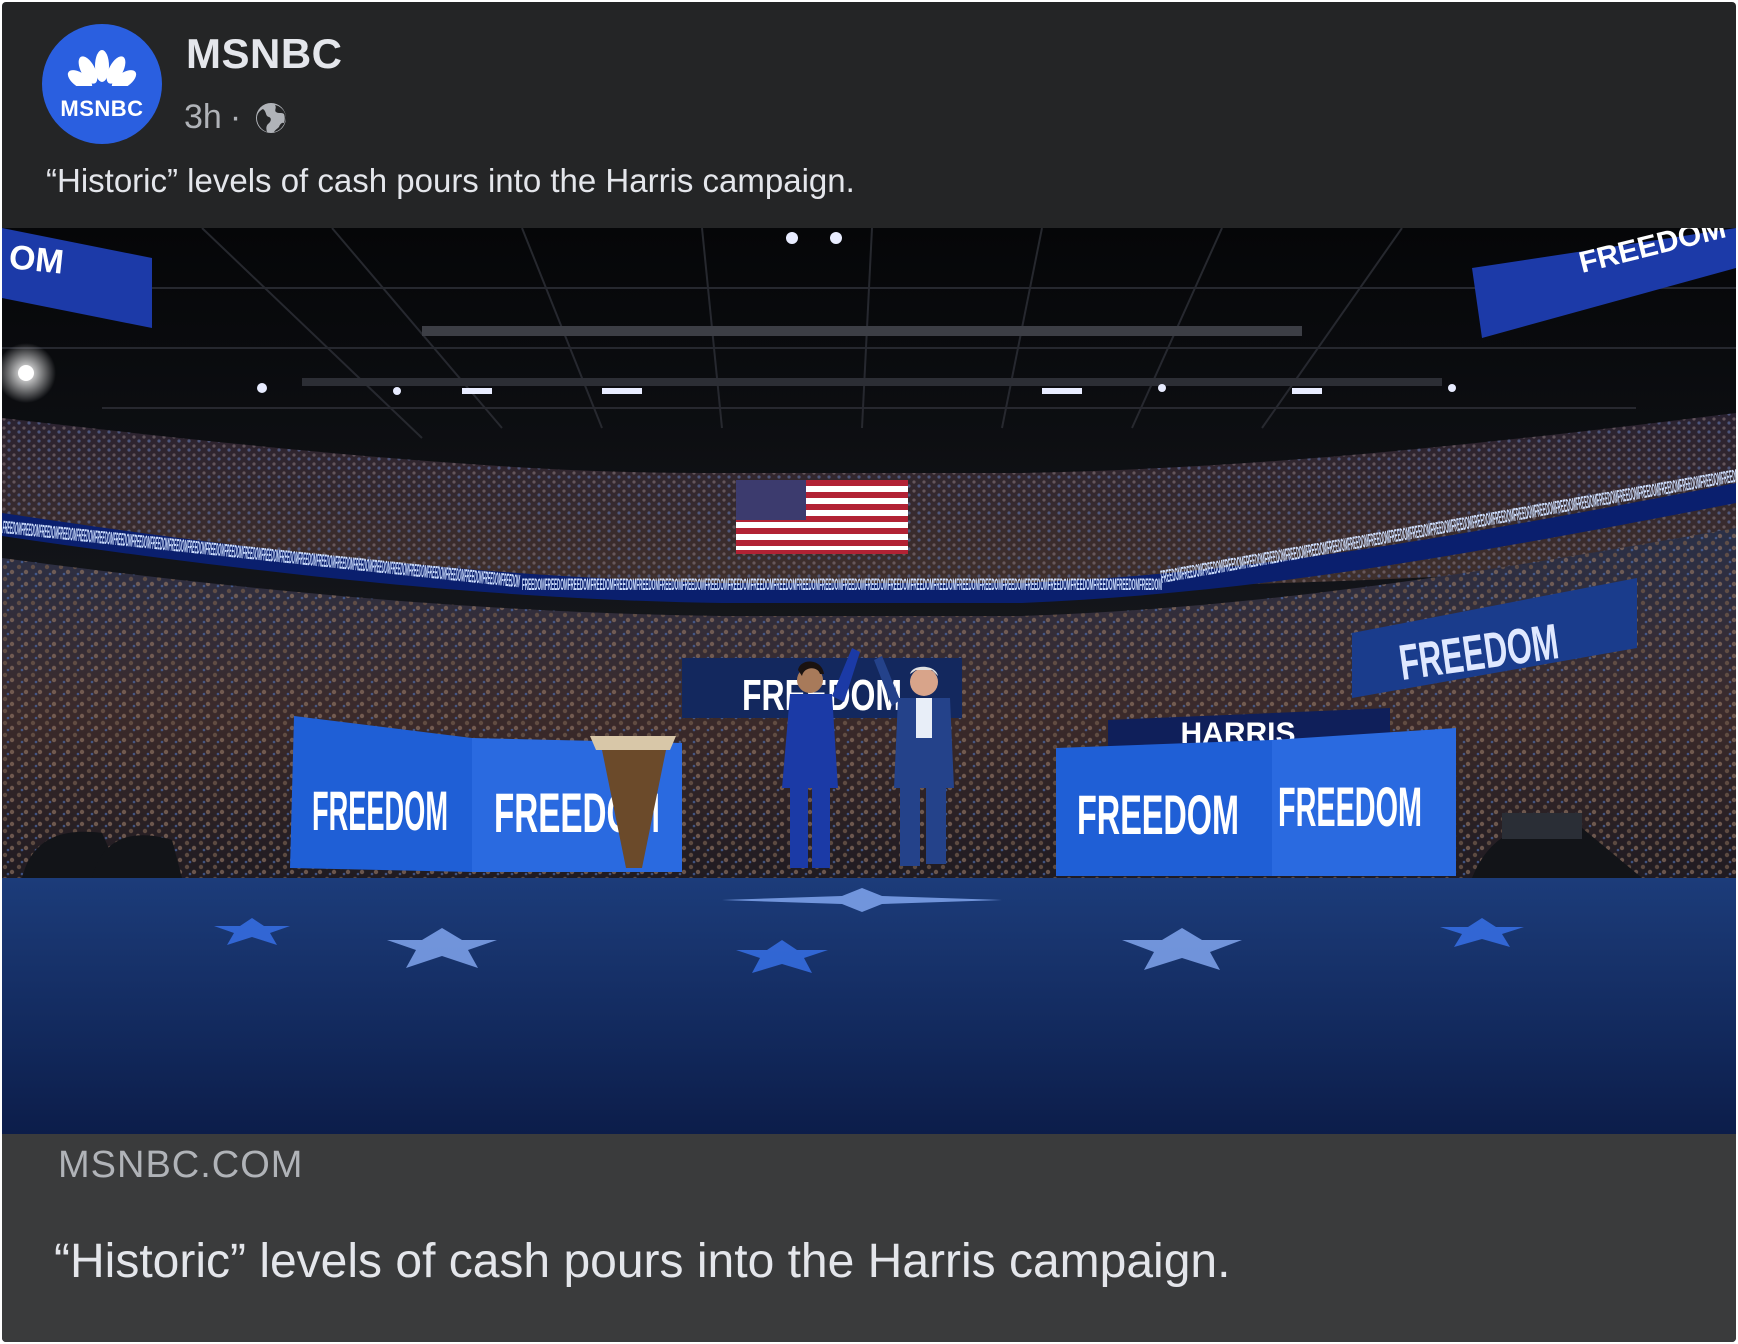 The image size is (1738, 1344). Describe the element at coordinates (102, 72) in the screenshot. I see `peacock-logo-icon` at that location.